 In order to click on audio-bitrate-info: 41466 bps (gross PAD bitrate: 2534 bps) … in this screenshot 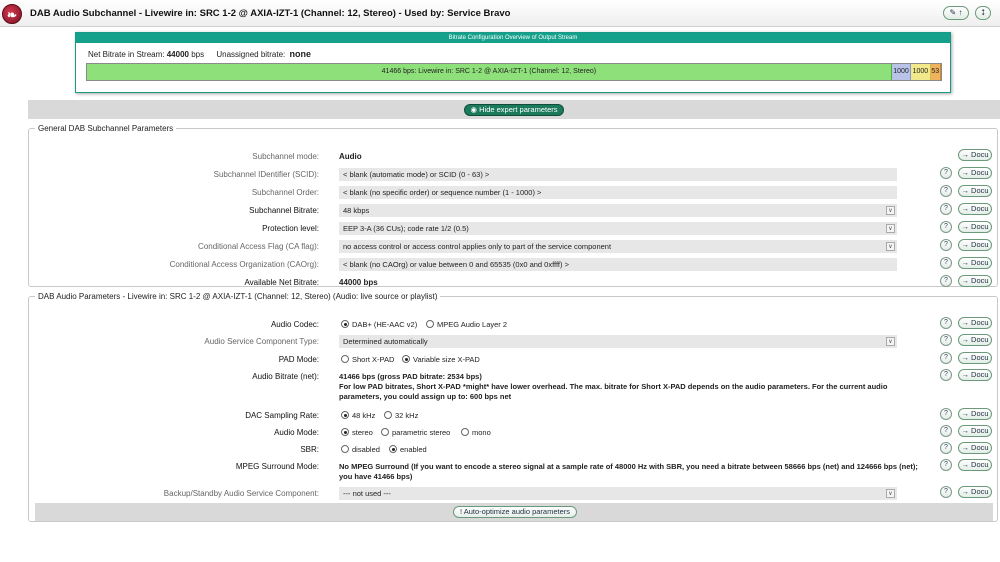, I will do `click(634, 387)`.